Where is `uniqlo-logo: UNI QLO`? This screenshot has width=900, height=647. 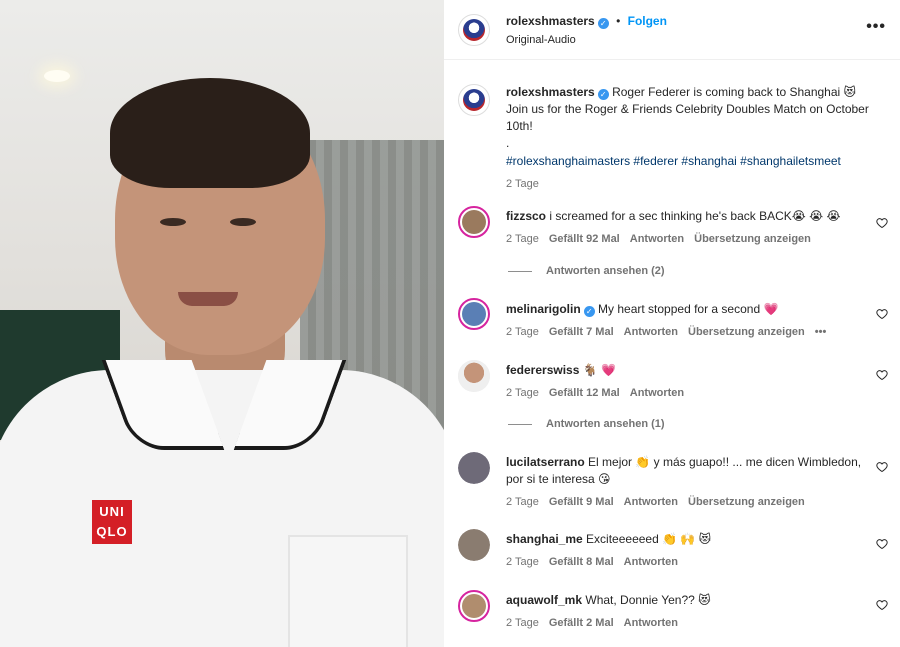 uniqlo-logo: UNI QLO is located at coordinates (112, 522).